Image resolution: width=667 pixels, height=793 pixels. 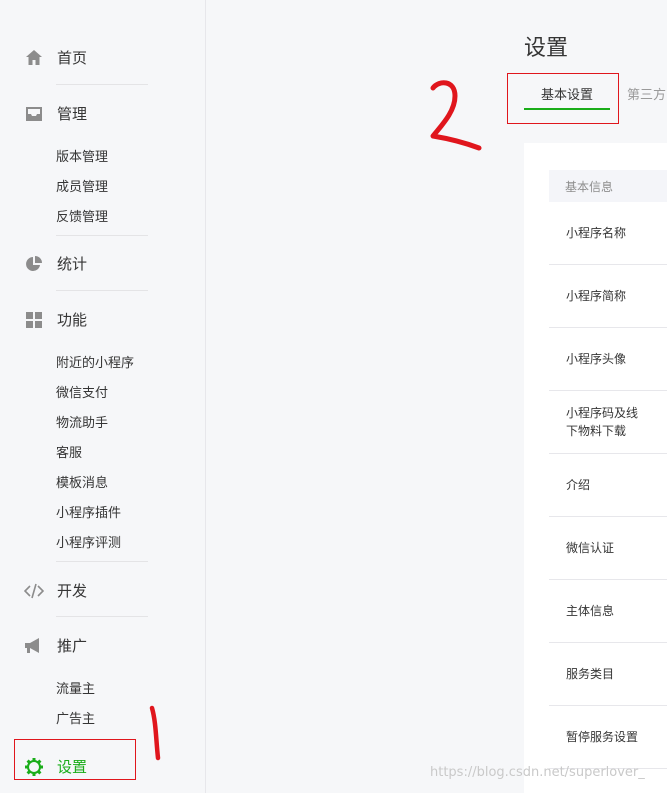 I want to click on nav-home: 首页, so click(x=55, y=57).